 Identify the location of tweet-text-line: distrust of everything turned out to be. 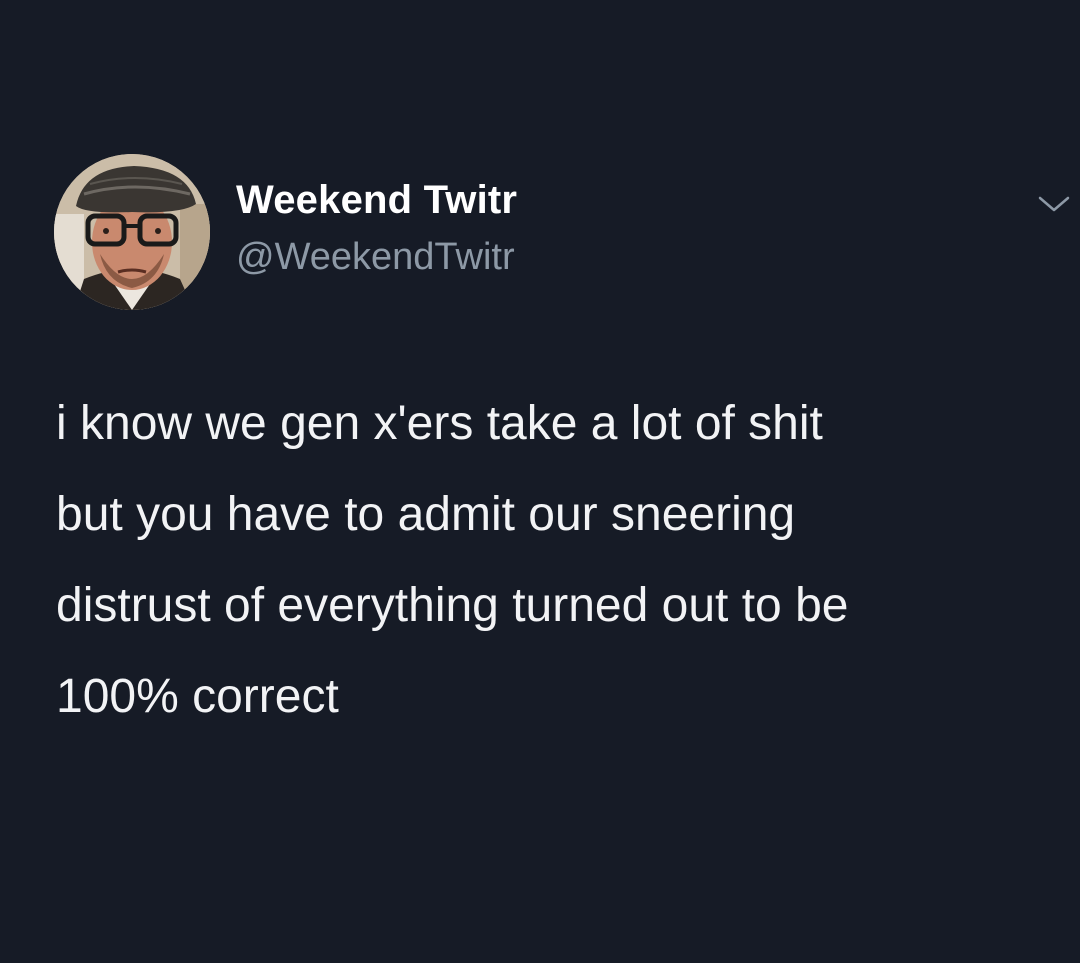
(452, 605).